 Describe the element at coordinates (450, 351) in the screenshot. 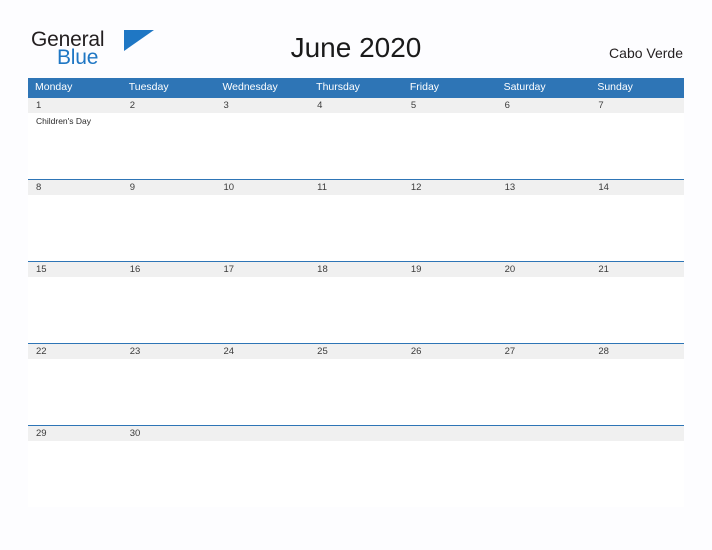

I see `date-number: 26` at that location.